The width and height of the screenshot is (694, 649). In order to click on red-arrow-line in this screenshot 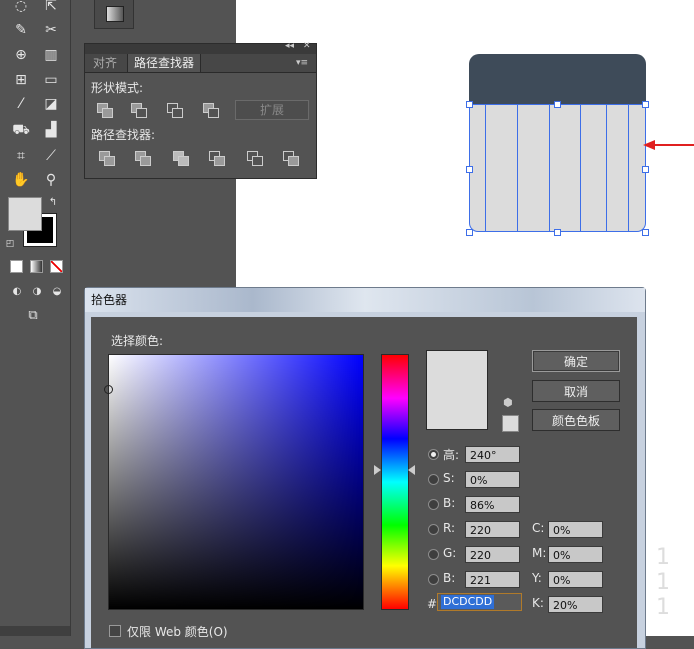, I will do `click(674, 145)`.